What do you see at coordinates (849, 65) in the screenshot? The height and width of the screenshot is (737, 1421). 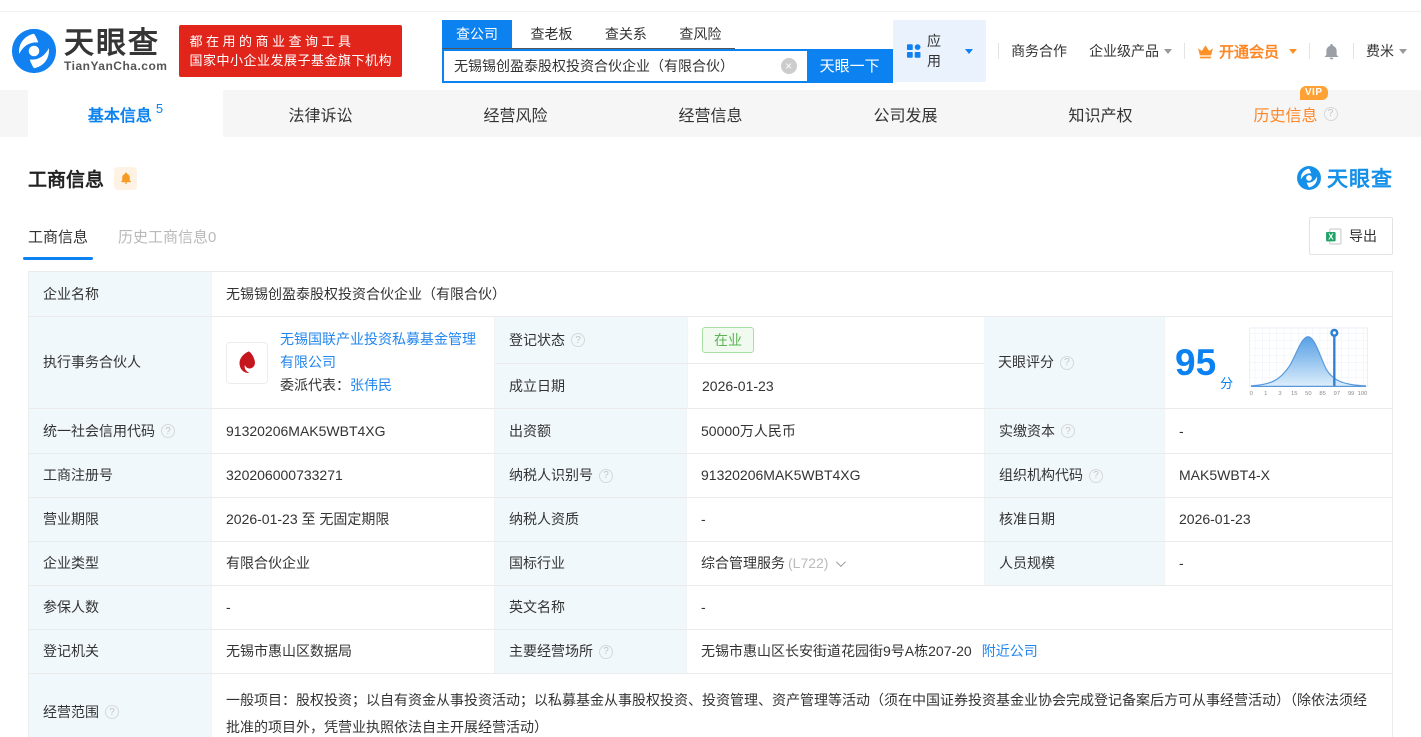 I see `search-button: 天眼一下` at bounding box center [849, 65].